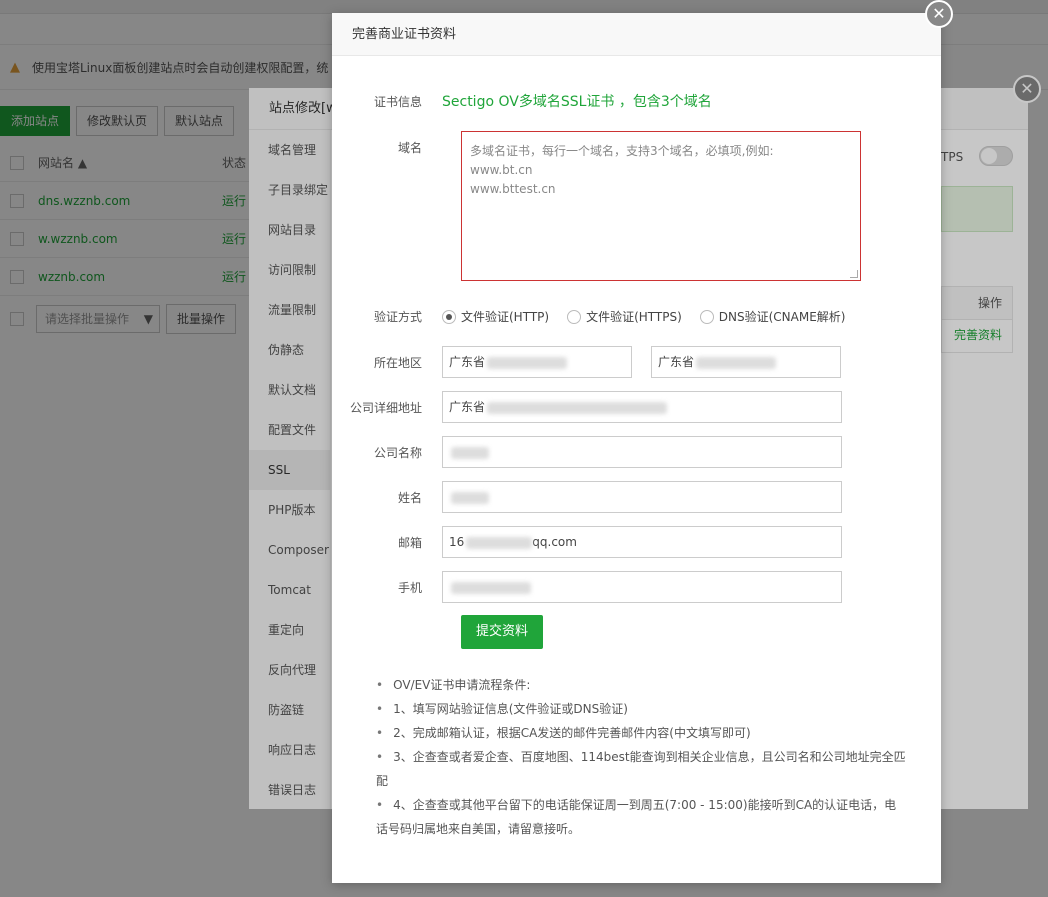 The image size is (1048, 897). Describe the element at coordinates (636, 34) in the screenshot. I see `dialog-title: 完善商业证书资料` at that location.